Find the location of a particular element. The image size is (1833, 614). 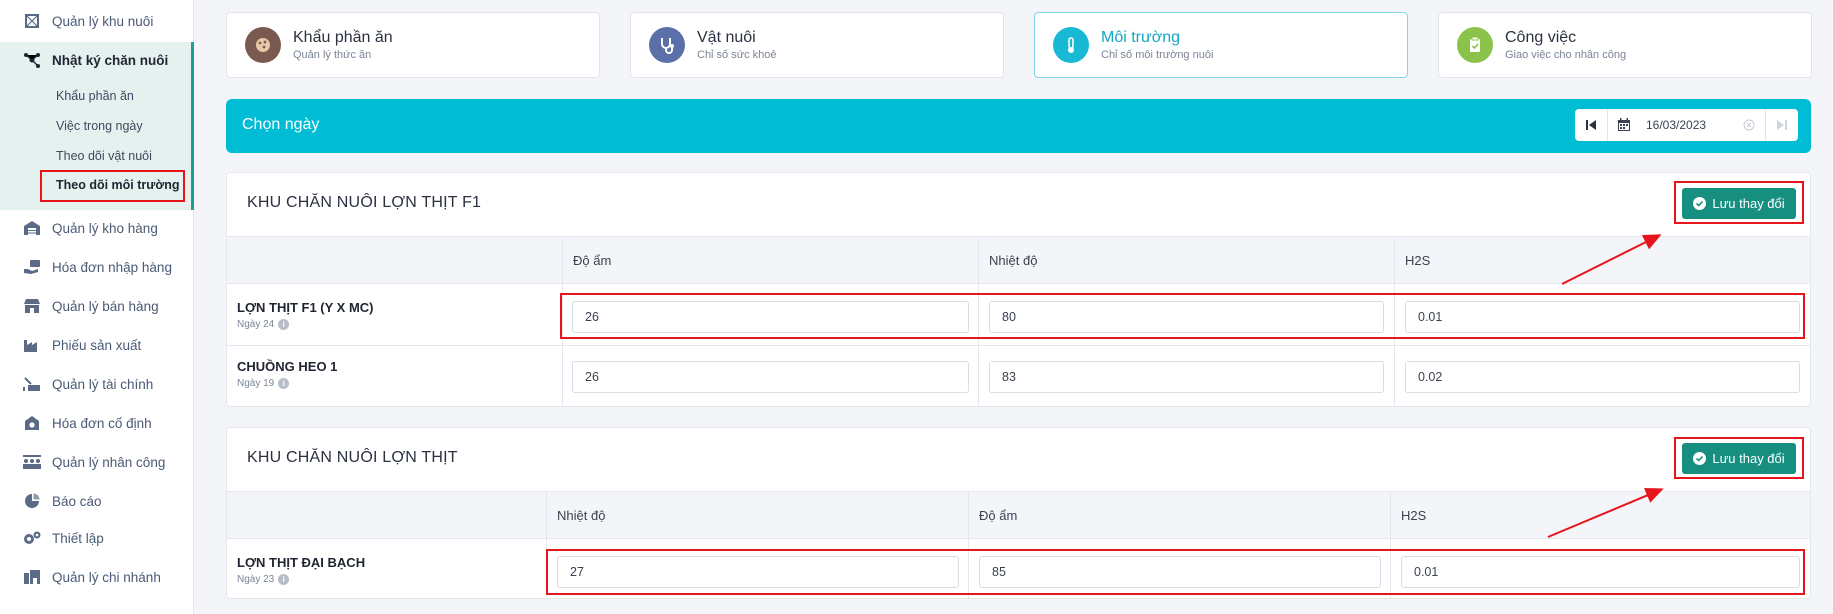

store-icon is located at coordinates (32, 306).